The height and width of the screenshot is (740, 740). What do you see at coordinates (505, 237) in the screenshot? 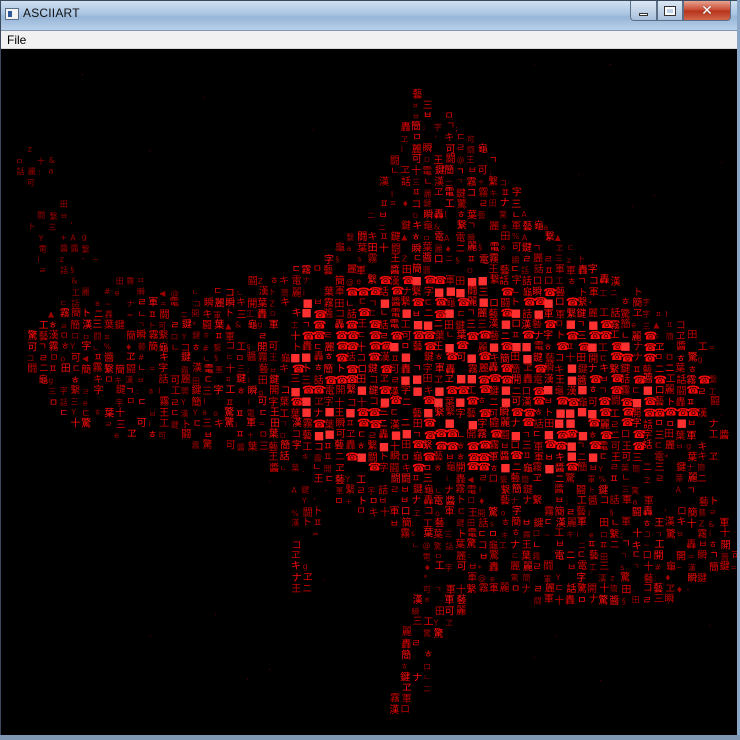
I see `ascii-art-glyph: 田` at bounding box center [505, 237].